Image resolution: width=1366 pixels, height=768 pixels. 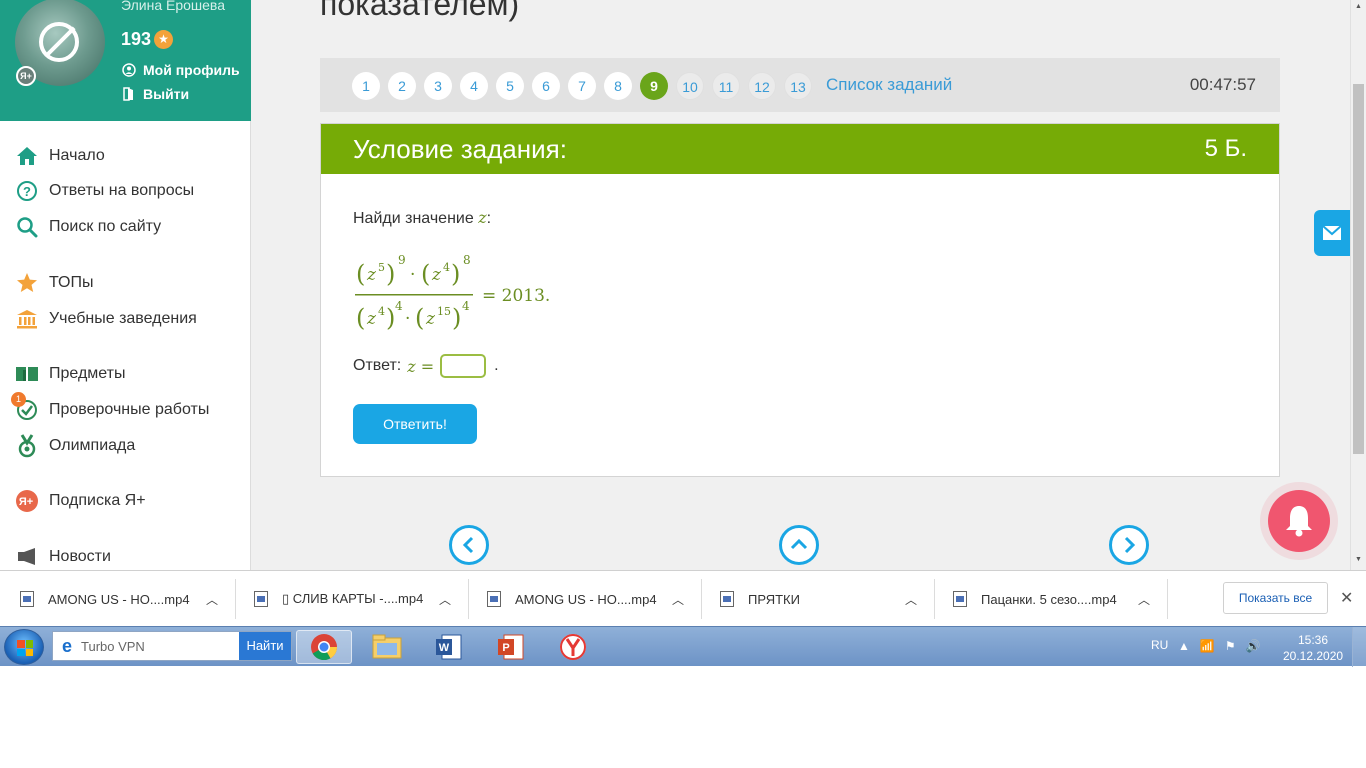 I want to click on svg-text: W, so click(x=444, y=648).